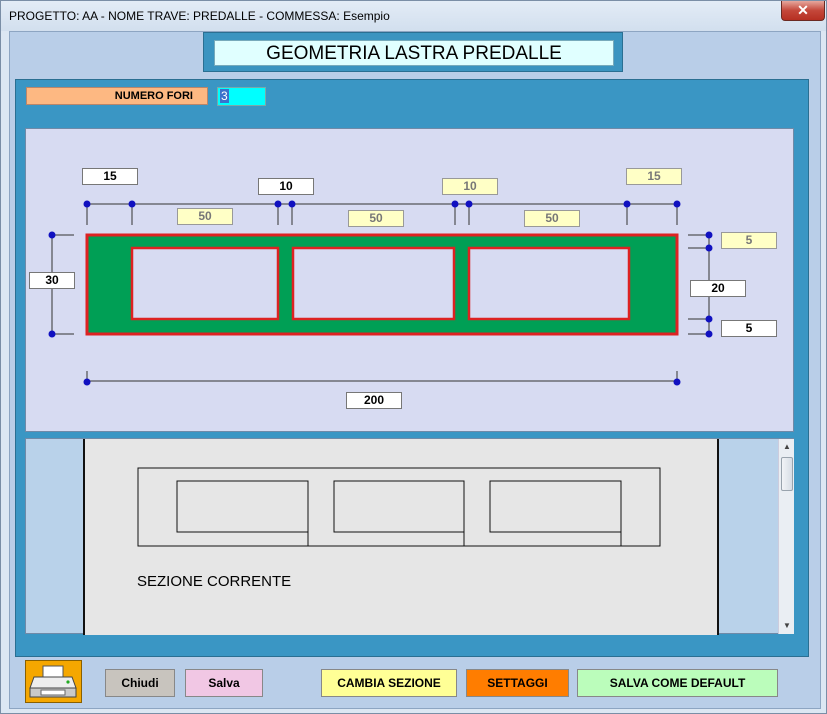 Image resolution: width=827 pixels, height=714 pixels. What do you see at coordinates (787, 474) in the screenshot?
I see `scroll-thumb` at bounding box center [787, 474].